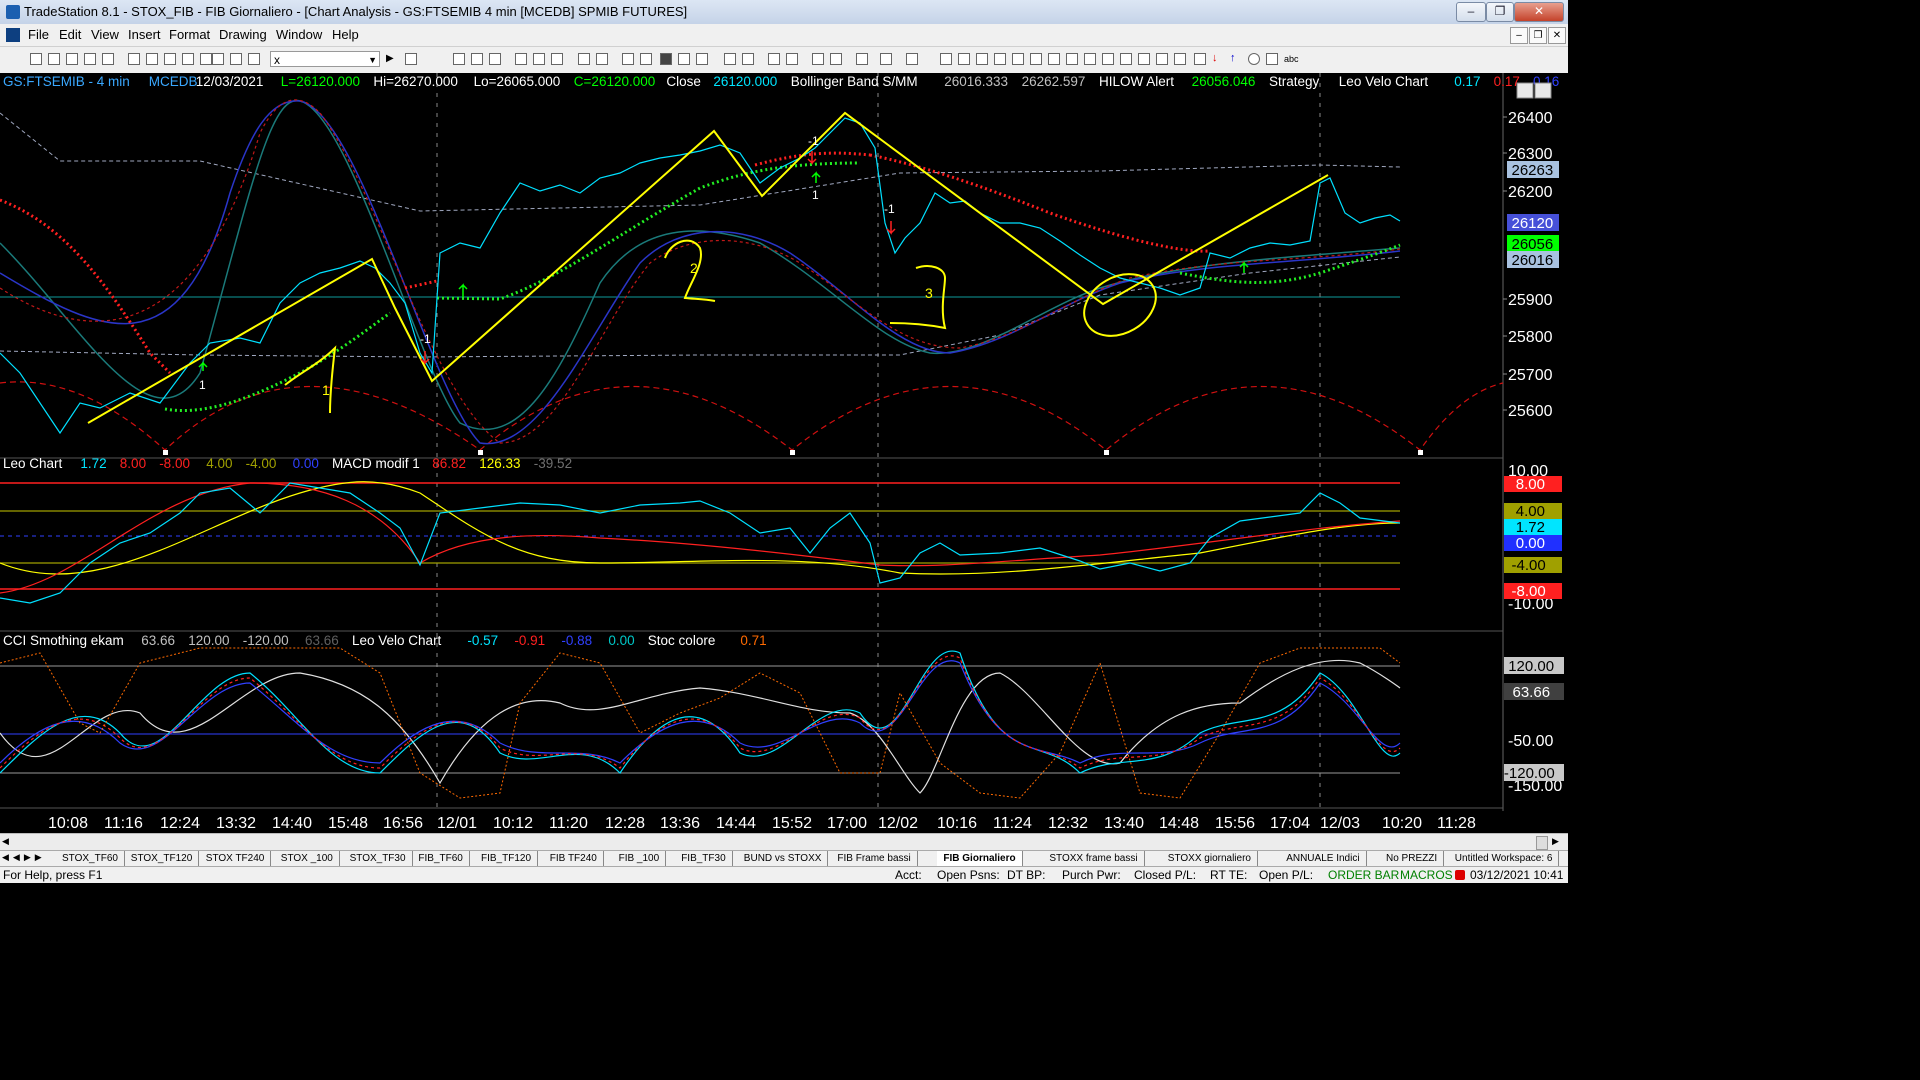 This screenshot has width=1920, height=1080. What do you see at coordinates (1293, 59) in the screenshot?
I see `text-tool-icon: abc` at bounding box center [1293, 59].